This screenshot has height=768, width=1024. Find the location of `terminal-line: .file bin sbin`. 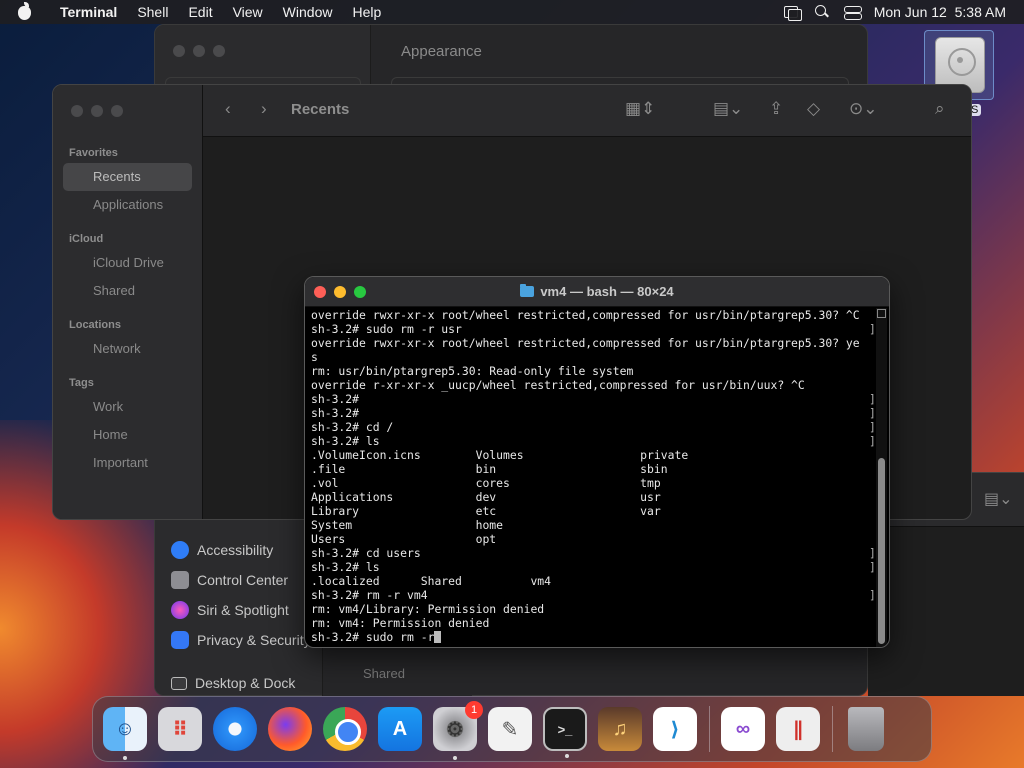

terminal-line: .file bin sbin is located at coordinates (593, 469).